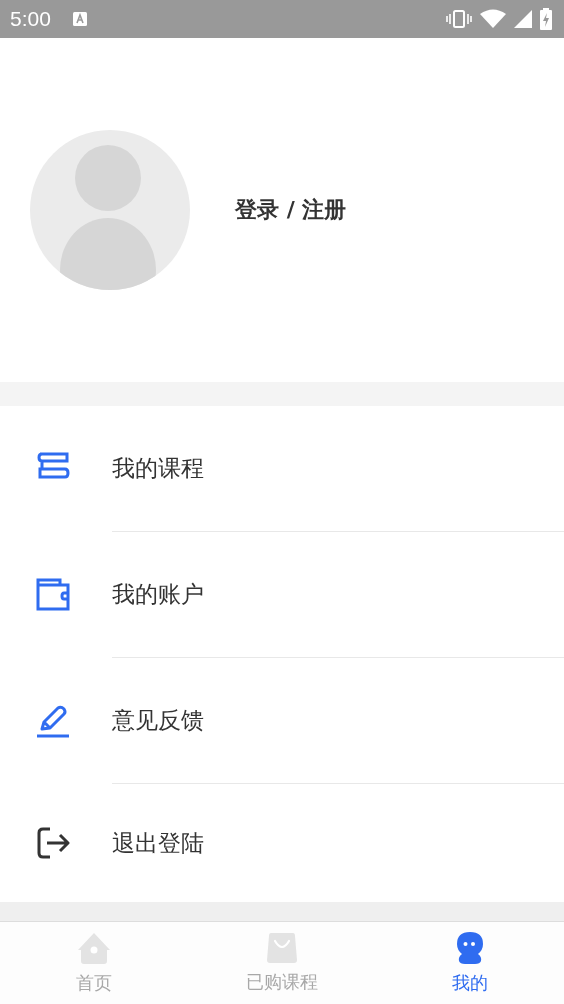  Describe the element at coordinates (282, 948) in the screenshot. I see `bag-icon` at that location.